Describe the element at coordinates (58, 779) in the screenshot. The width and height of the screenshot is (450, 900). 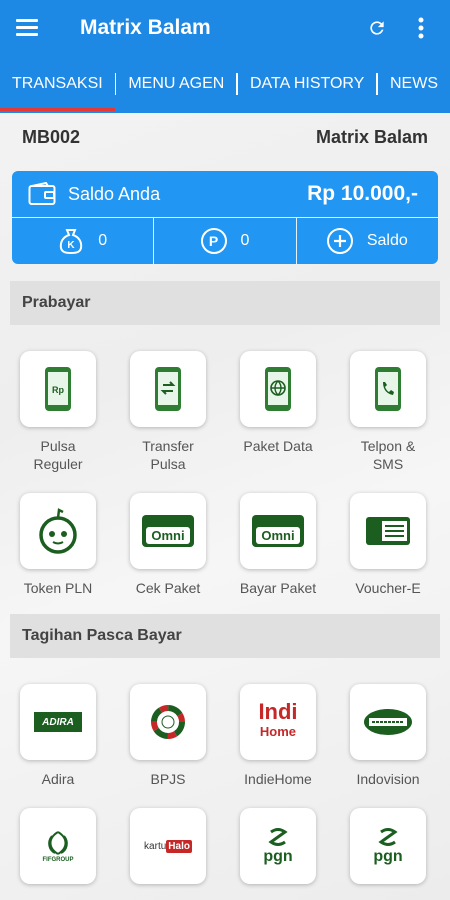
I see `menu-label: Adira` at that location.